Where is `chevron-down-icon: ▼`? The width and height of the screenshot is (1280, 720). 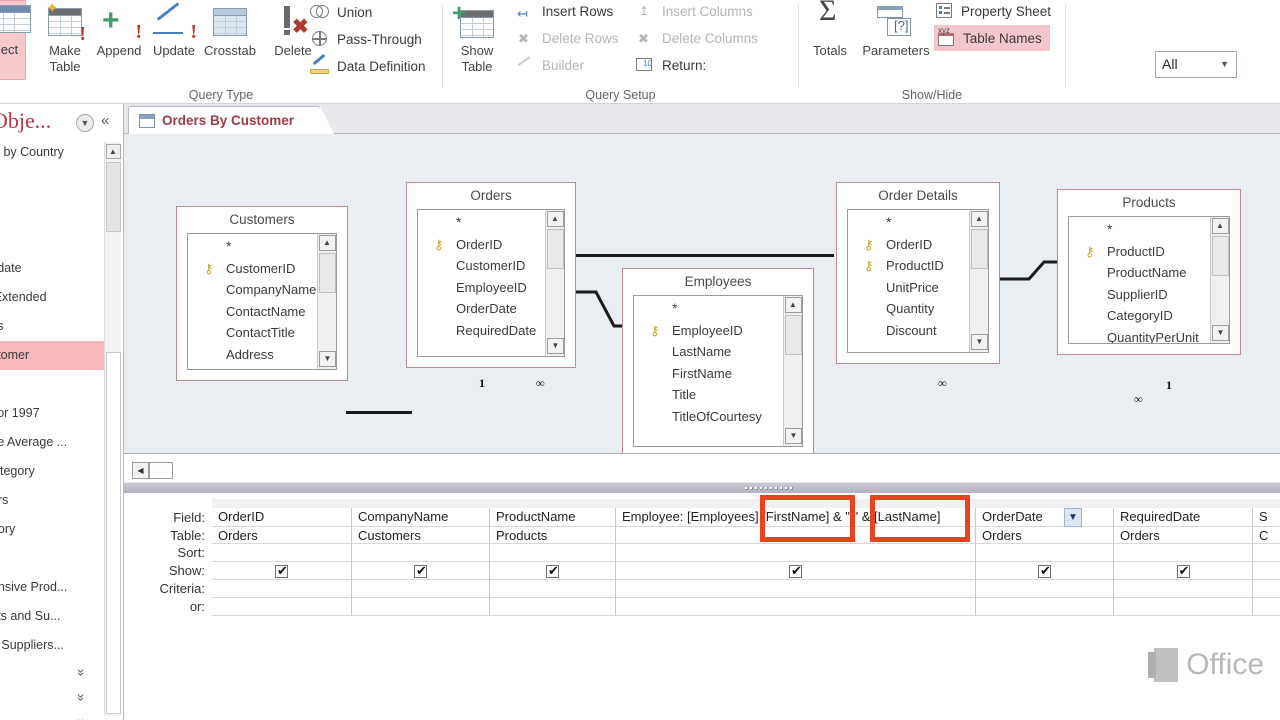
chevron-down-icon: ▼ is located at coordinates (85, 123).